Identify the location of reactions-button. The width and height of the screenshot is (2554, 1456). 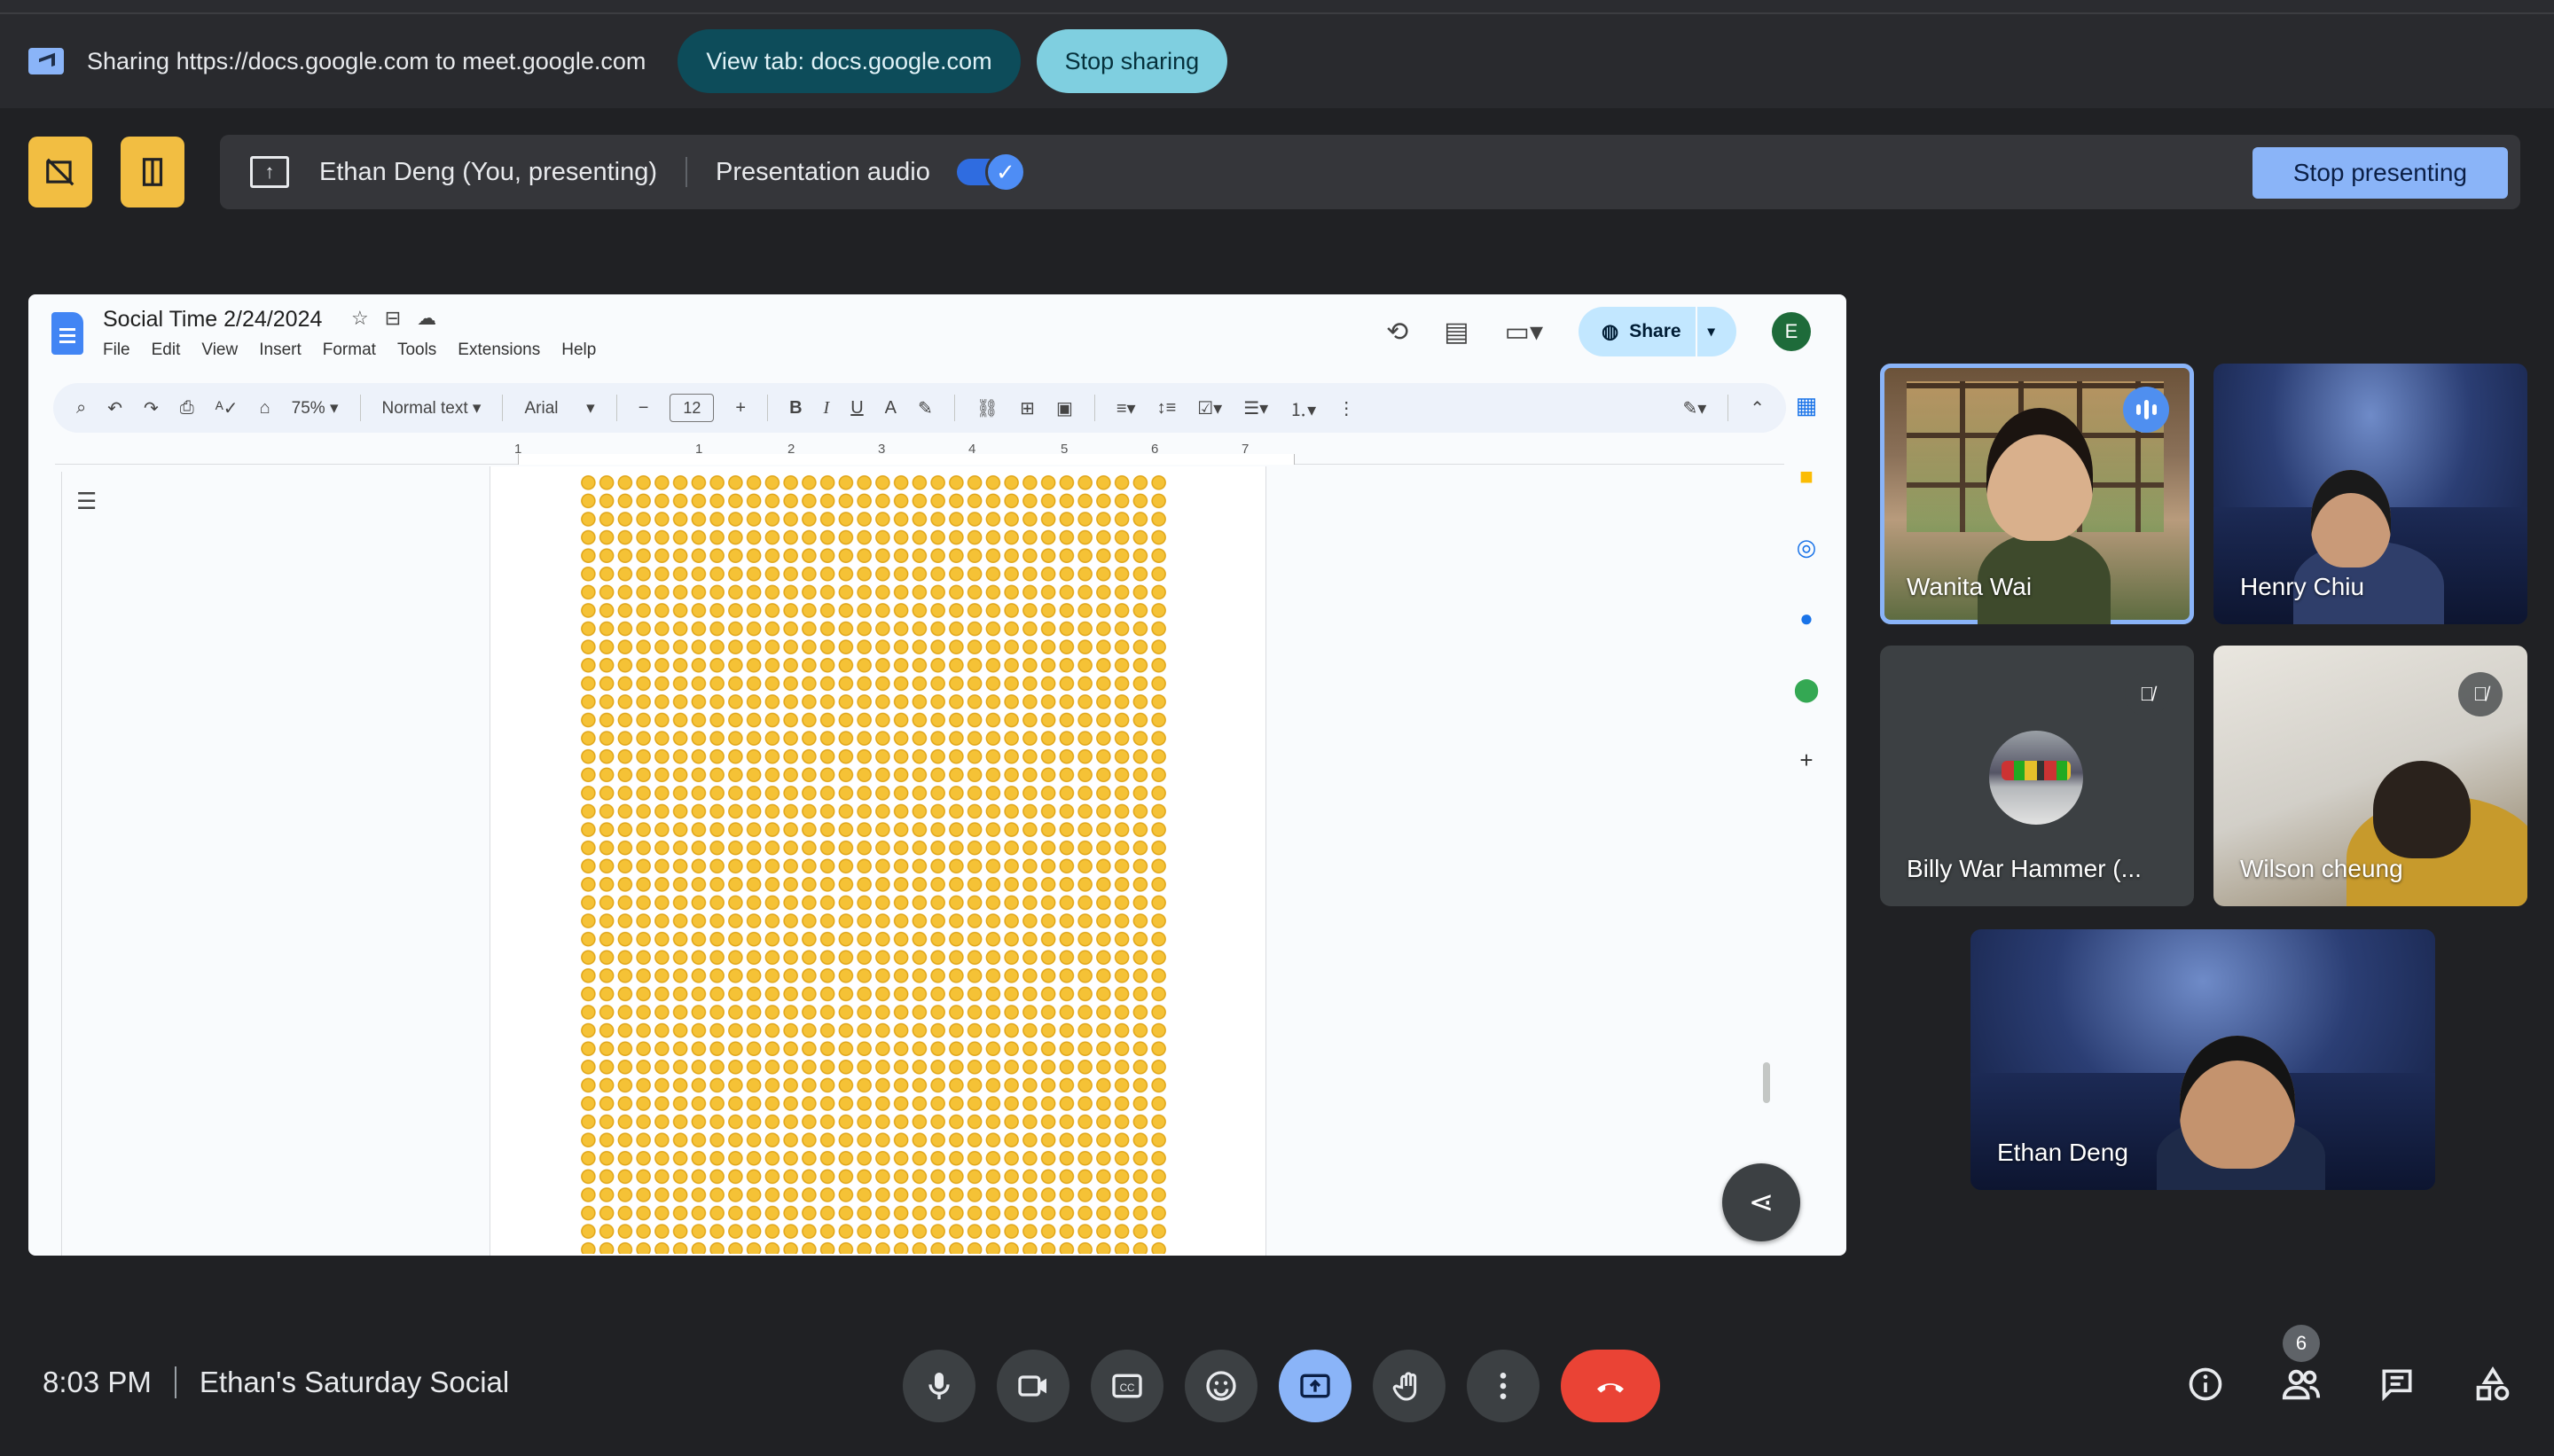
(1221, 1386).